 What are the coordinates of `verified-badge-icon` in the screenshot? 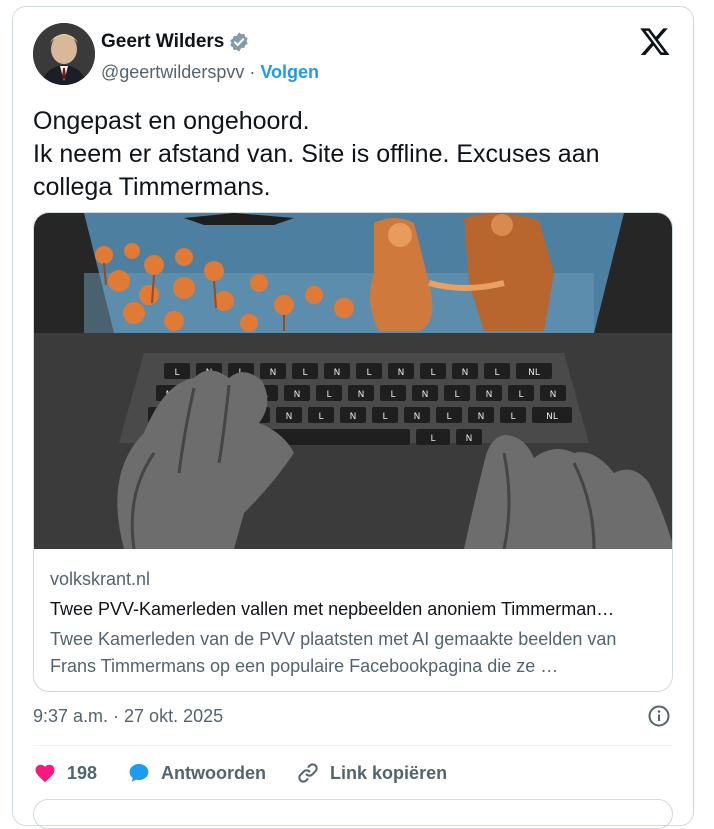 It's located at (239, 42).